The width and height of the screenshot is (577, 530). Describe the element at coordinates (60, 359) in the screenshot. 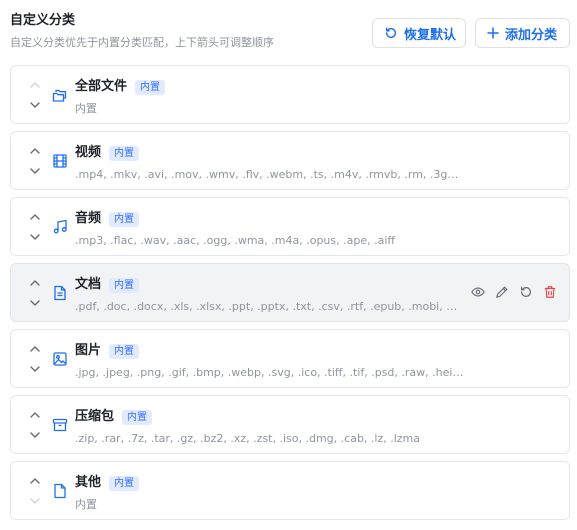

I see `image-icon` at that location.